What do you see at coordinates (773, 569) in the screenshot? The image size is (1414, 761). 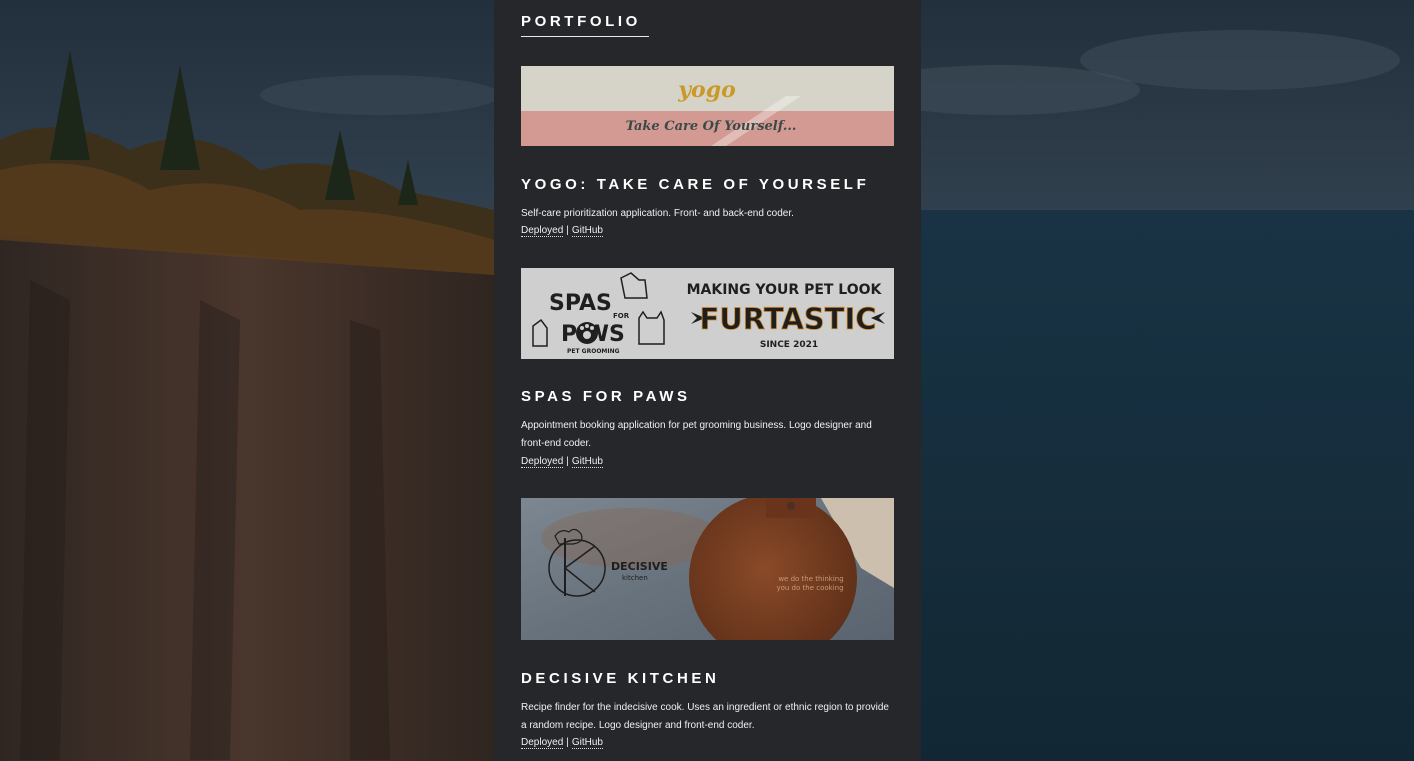 I see `cutting-board-image` at bounding box center [773, 569].